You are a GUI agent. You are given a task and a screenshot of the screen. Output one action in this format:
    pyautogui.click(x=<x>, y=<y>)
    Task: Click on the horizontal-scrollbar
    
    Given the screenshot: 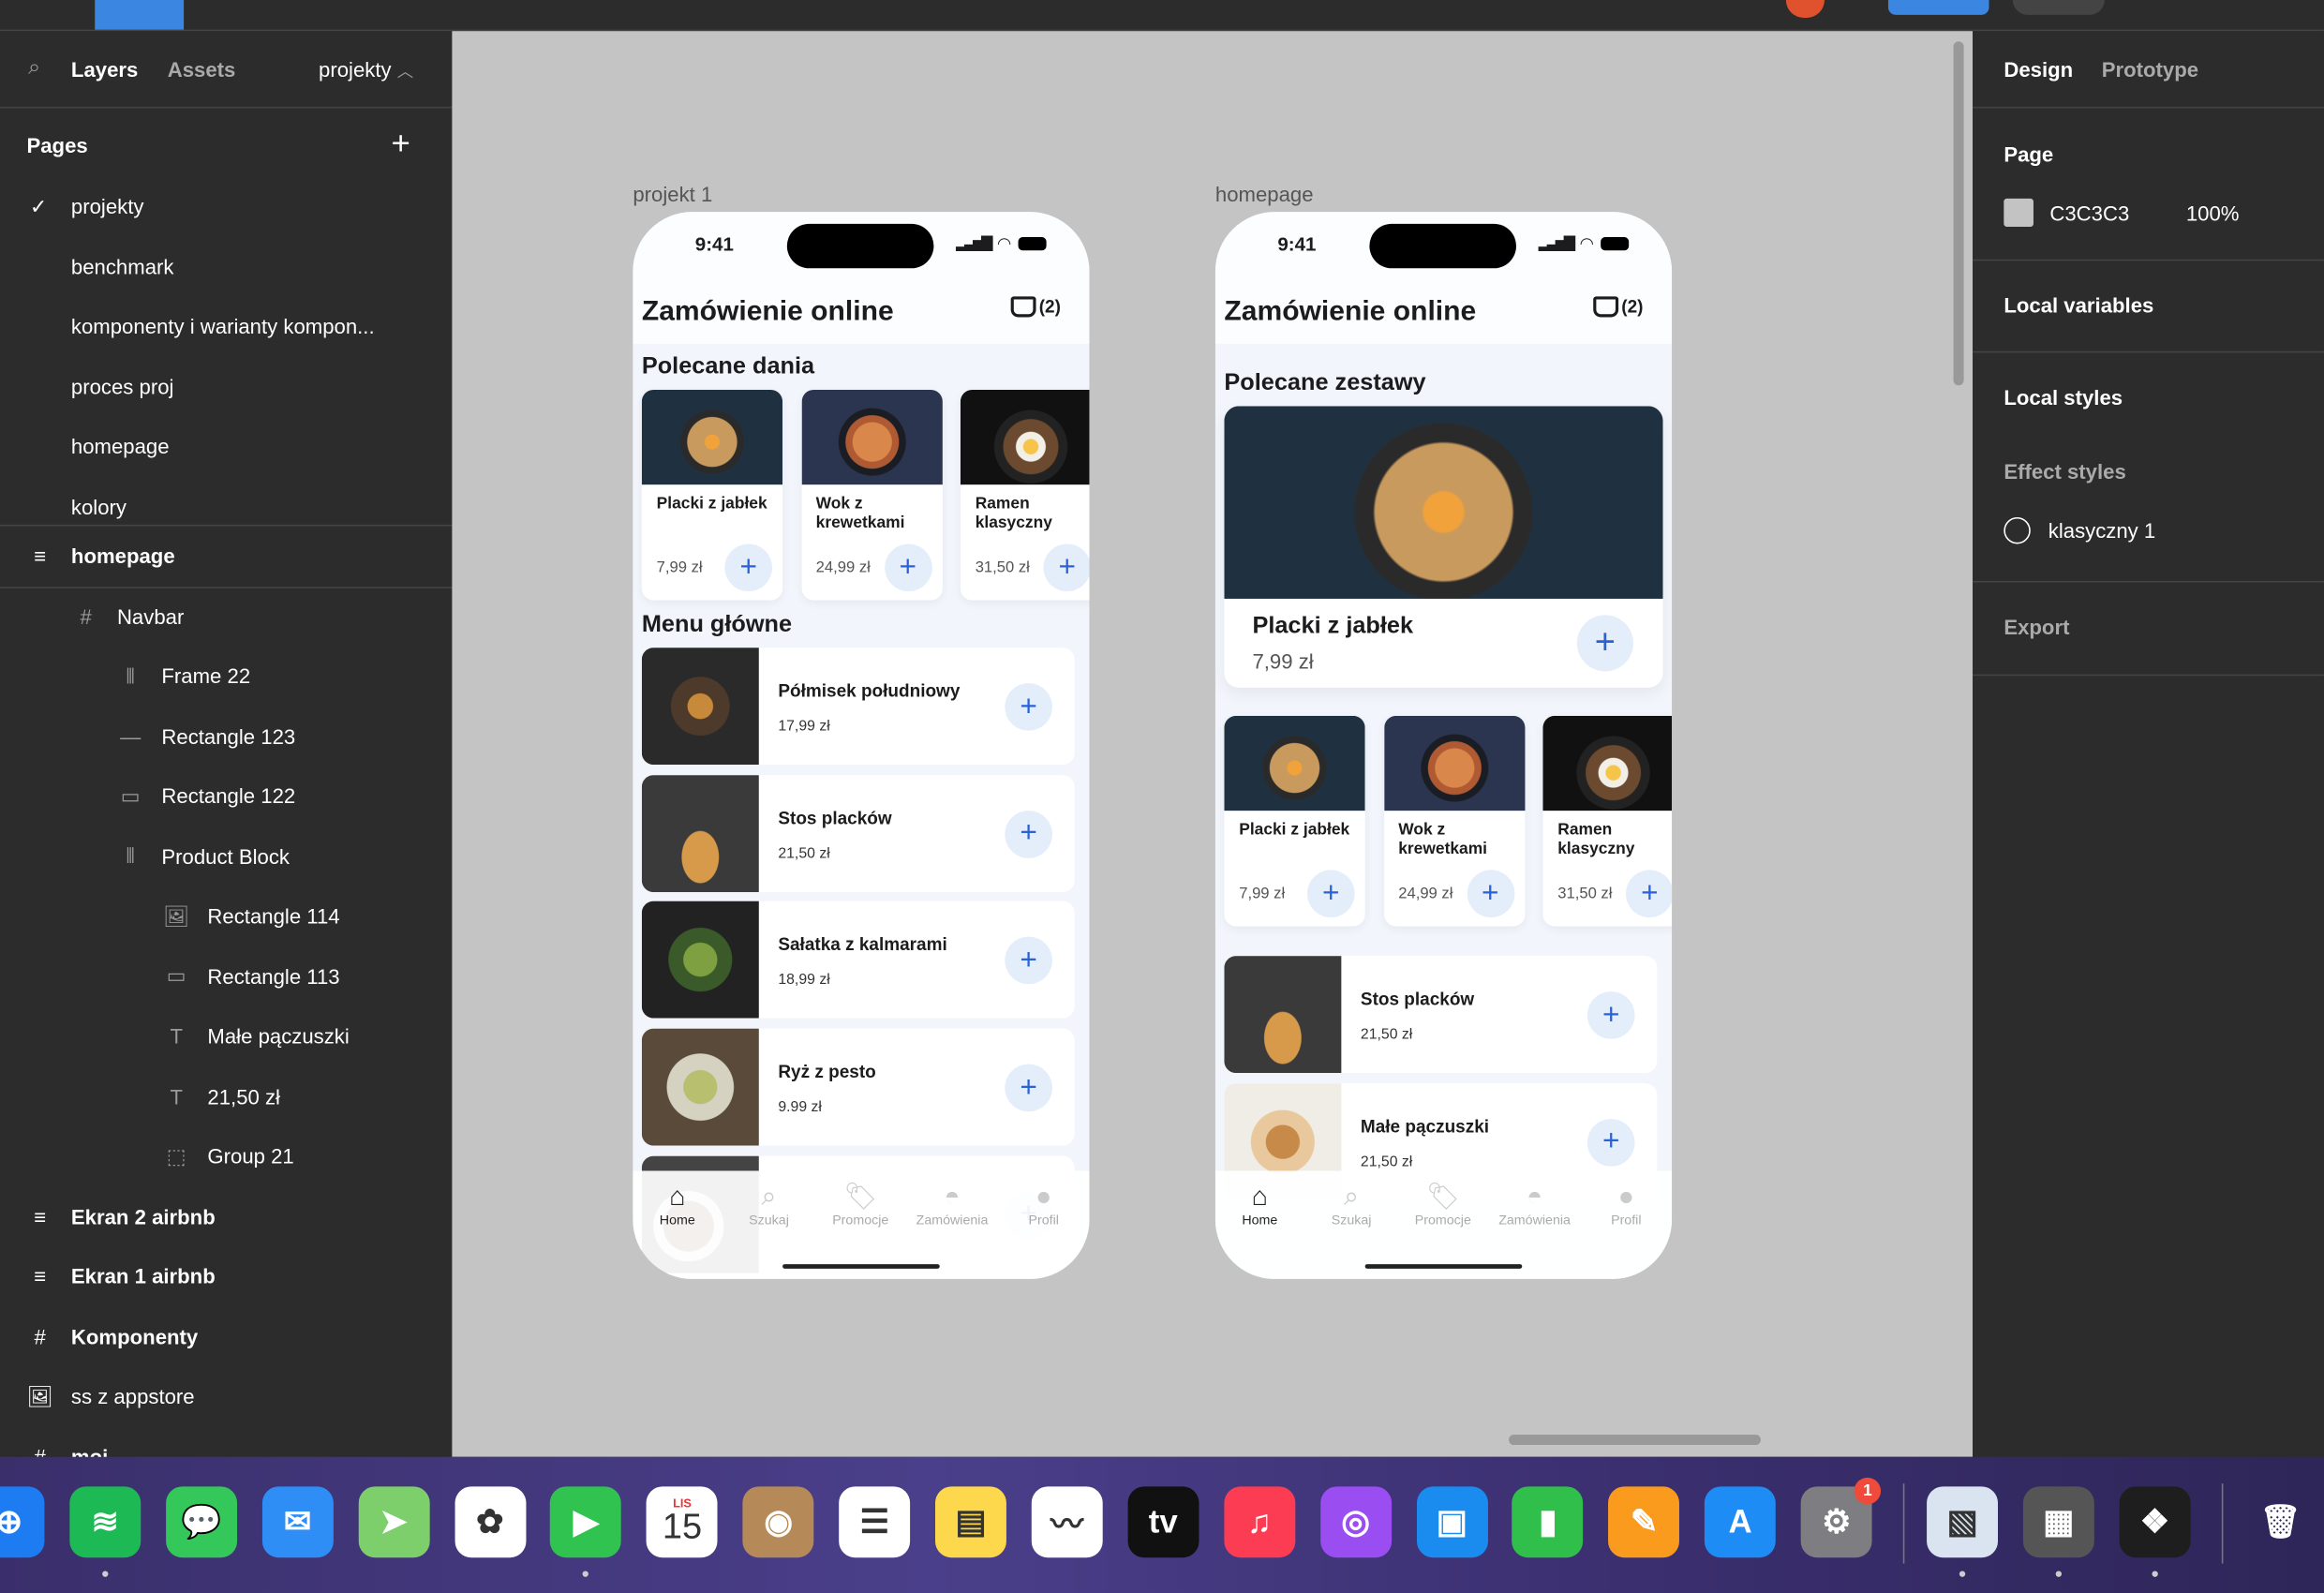 What is the action you would take?
    pyautogui.click(x=1635, y=1440)
    